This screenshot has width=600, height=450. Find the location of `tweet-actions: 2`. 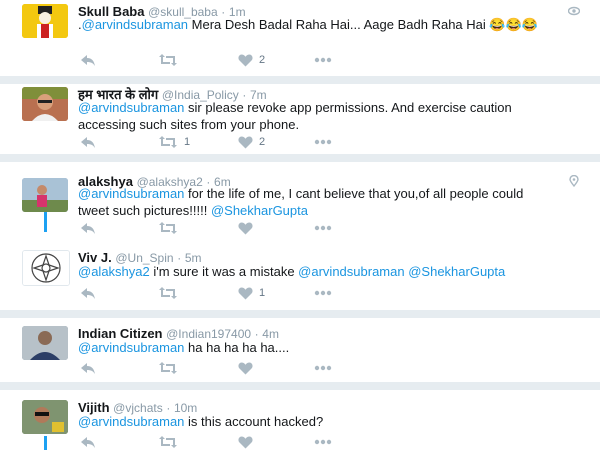

tweet-actions: 2 is located at coordinates (228, 60).